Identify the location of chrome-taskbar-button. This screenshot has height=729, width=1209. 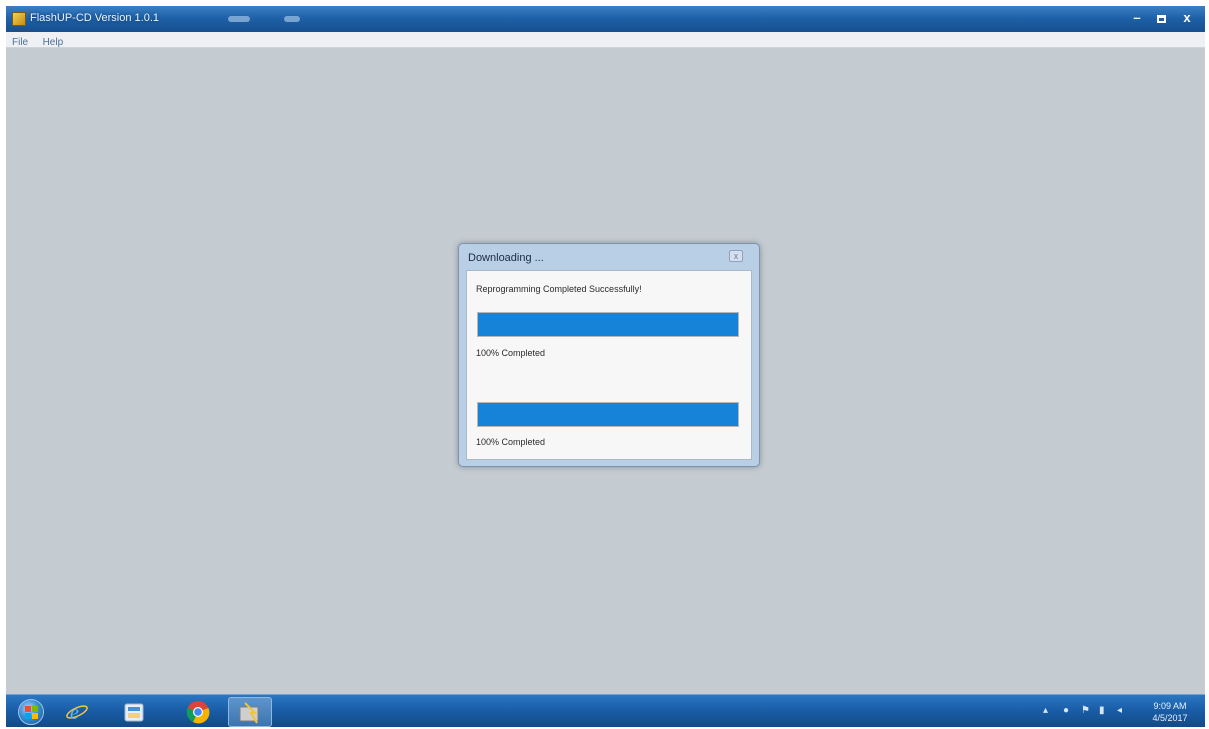
(198, 712).